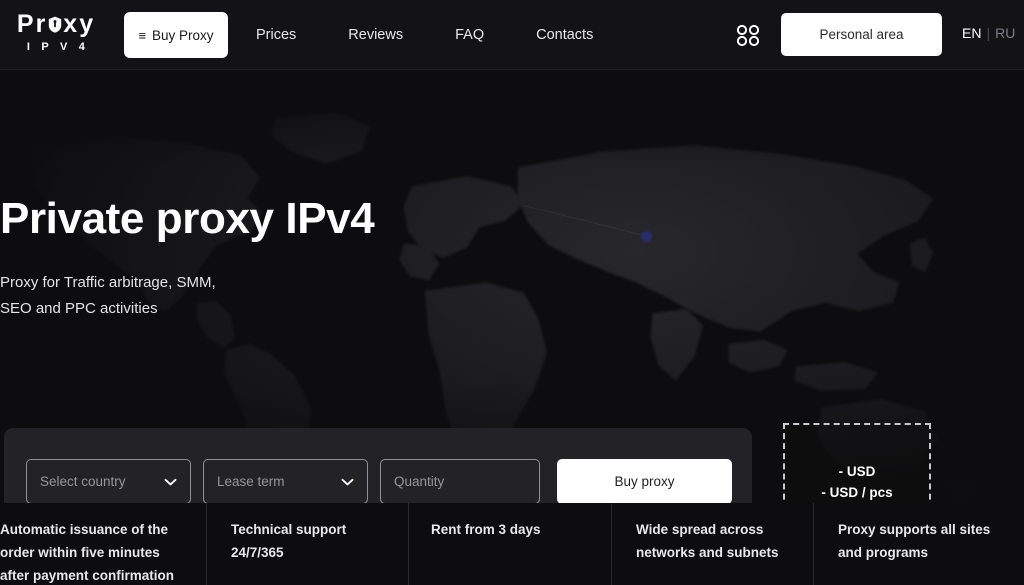 The image size is (1024, 585). What do you see at coordinates (700, 529) in the screenshot?
I see `feature-line: Wide spread across` at bounding box center [700, 529].